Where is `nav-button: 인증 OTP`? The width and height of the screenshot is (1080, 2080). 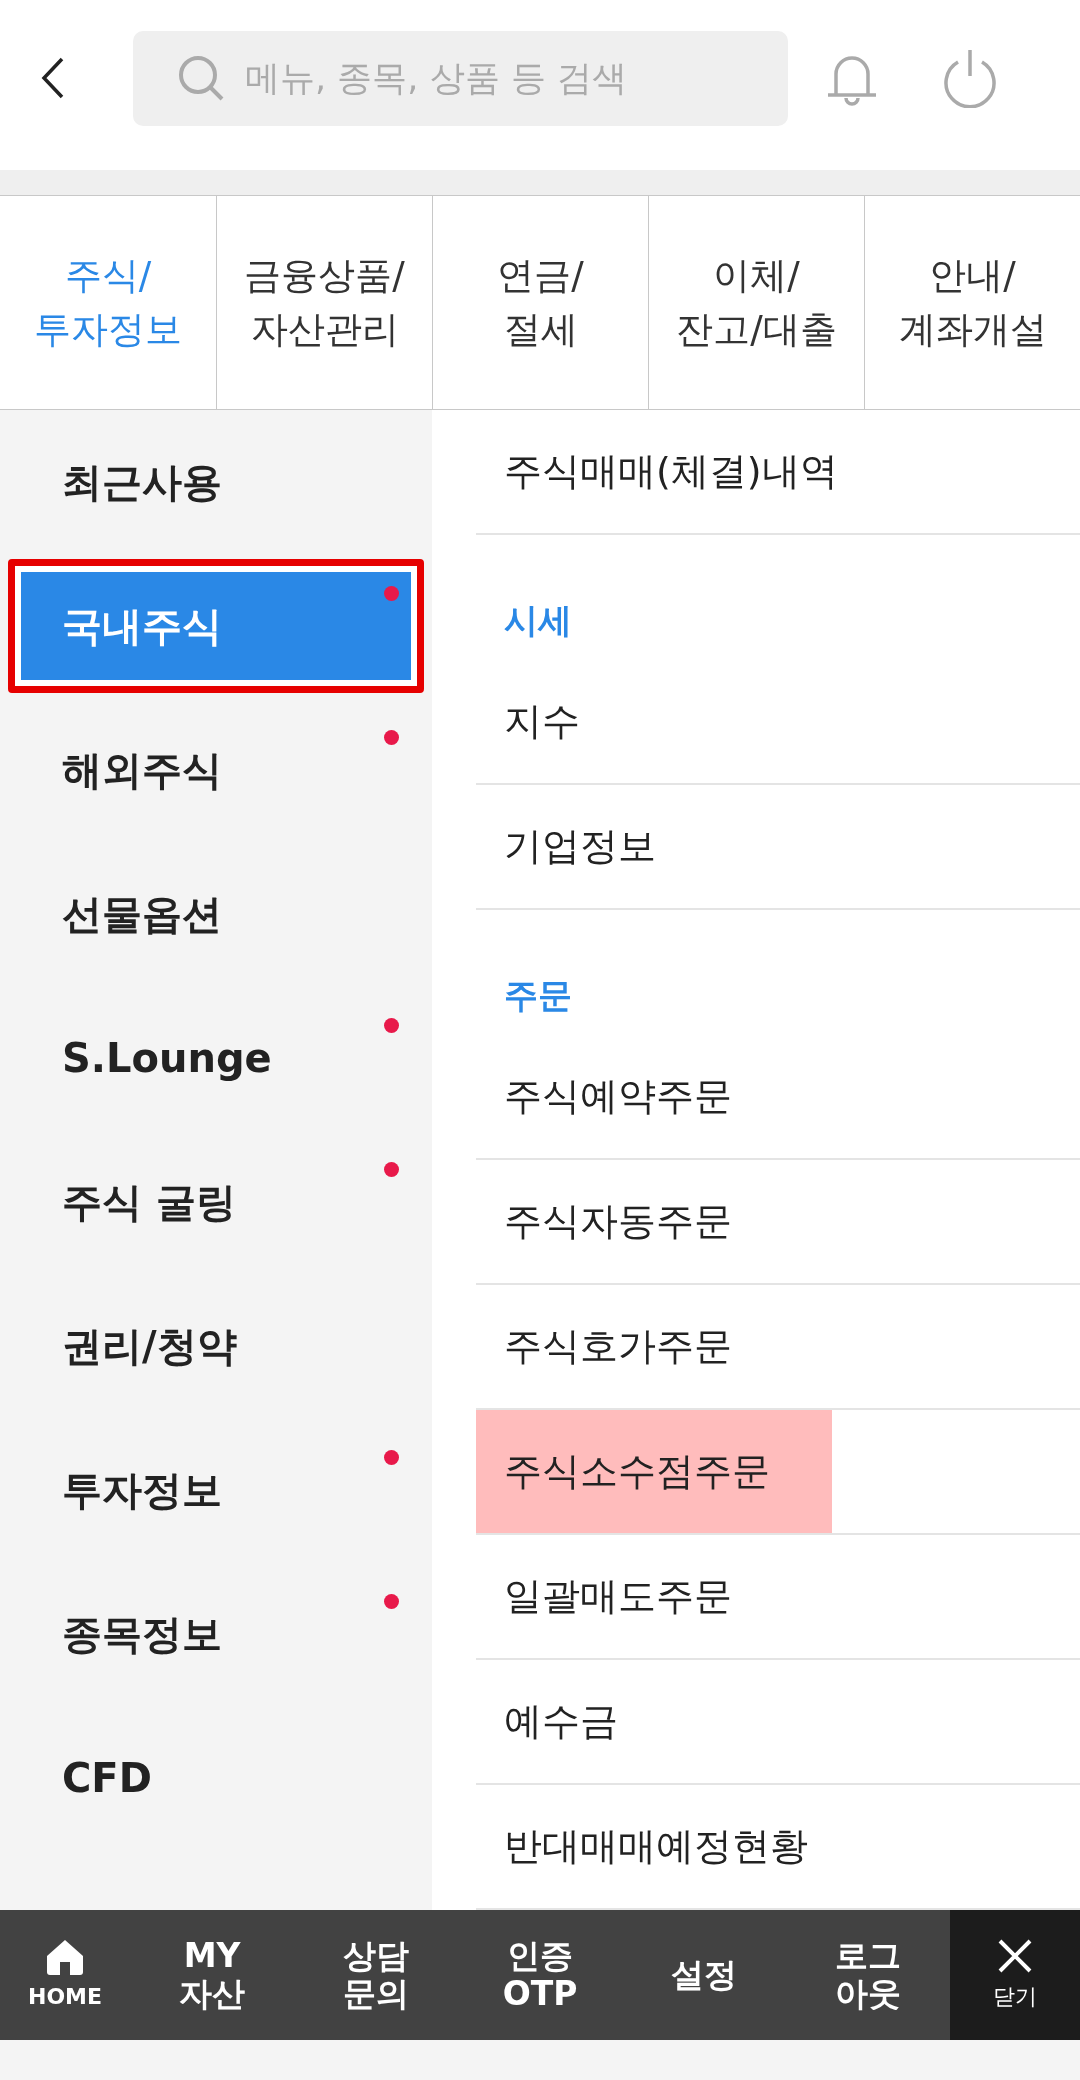 nav-button: 인증 OTP is located at coordinates (540, 1975).